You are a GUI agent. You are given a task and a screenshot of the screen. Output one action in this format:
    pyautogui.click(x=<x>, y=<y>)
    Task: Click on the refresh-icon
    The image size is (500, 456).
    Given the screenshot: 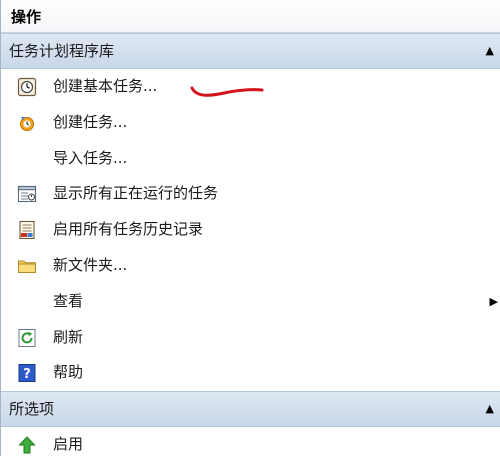 What is the action you would take?
    pyautogui.click(x=27, y=337)
    